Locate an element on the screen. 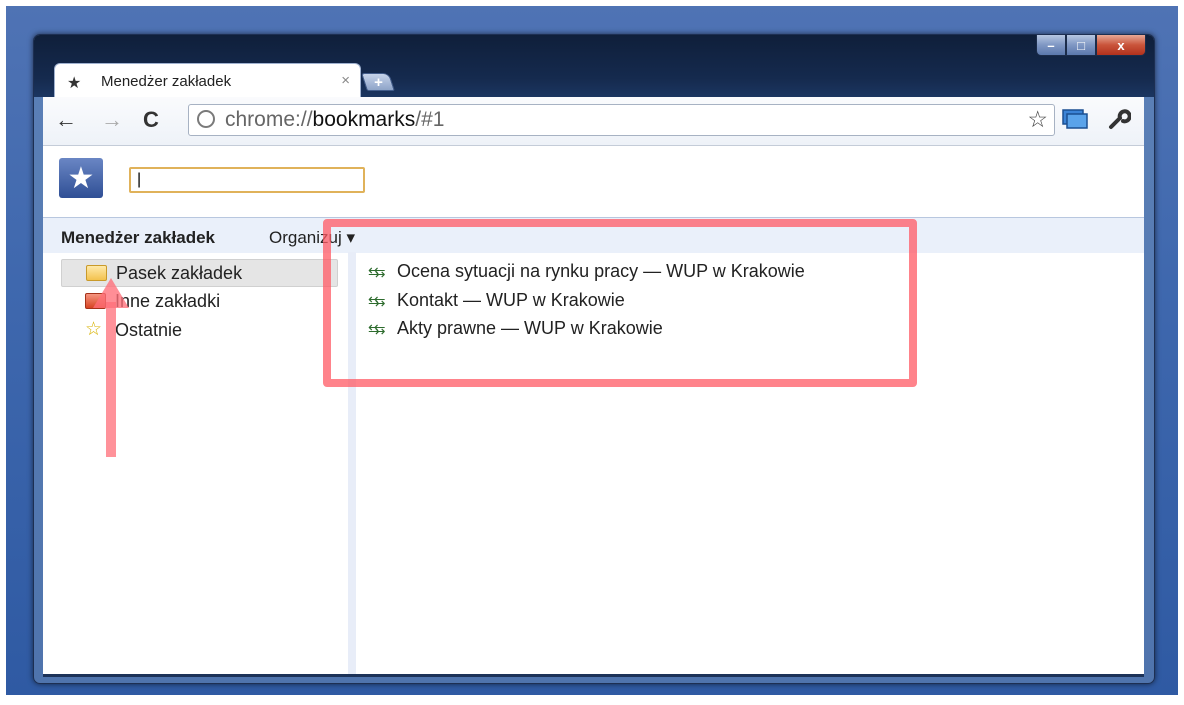  bookmark-manager-logo-icon: ★ is located at coordinates (81, 178).